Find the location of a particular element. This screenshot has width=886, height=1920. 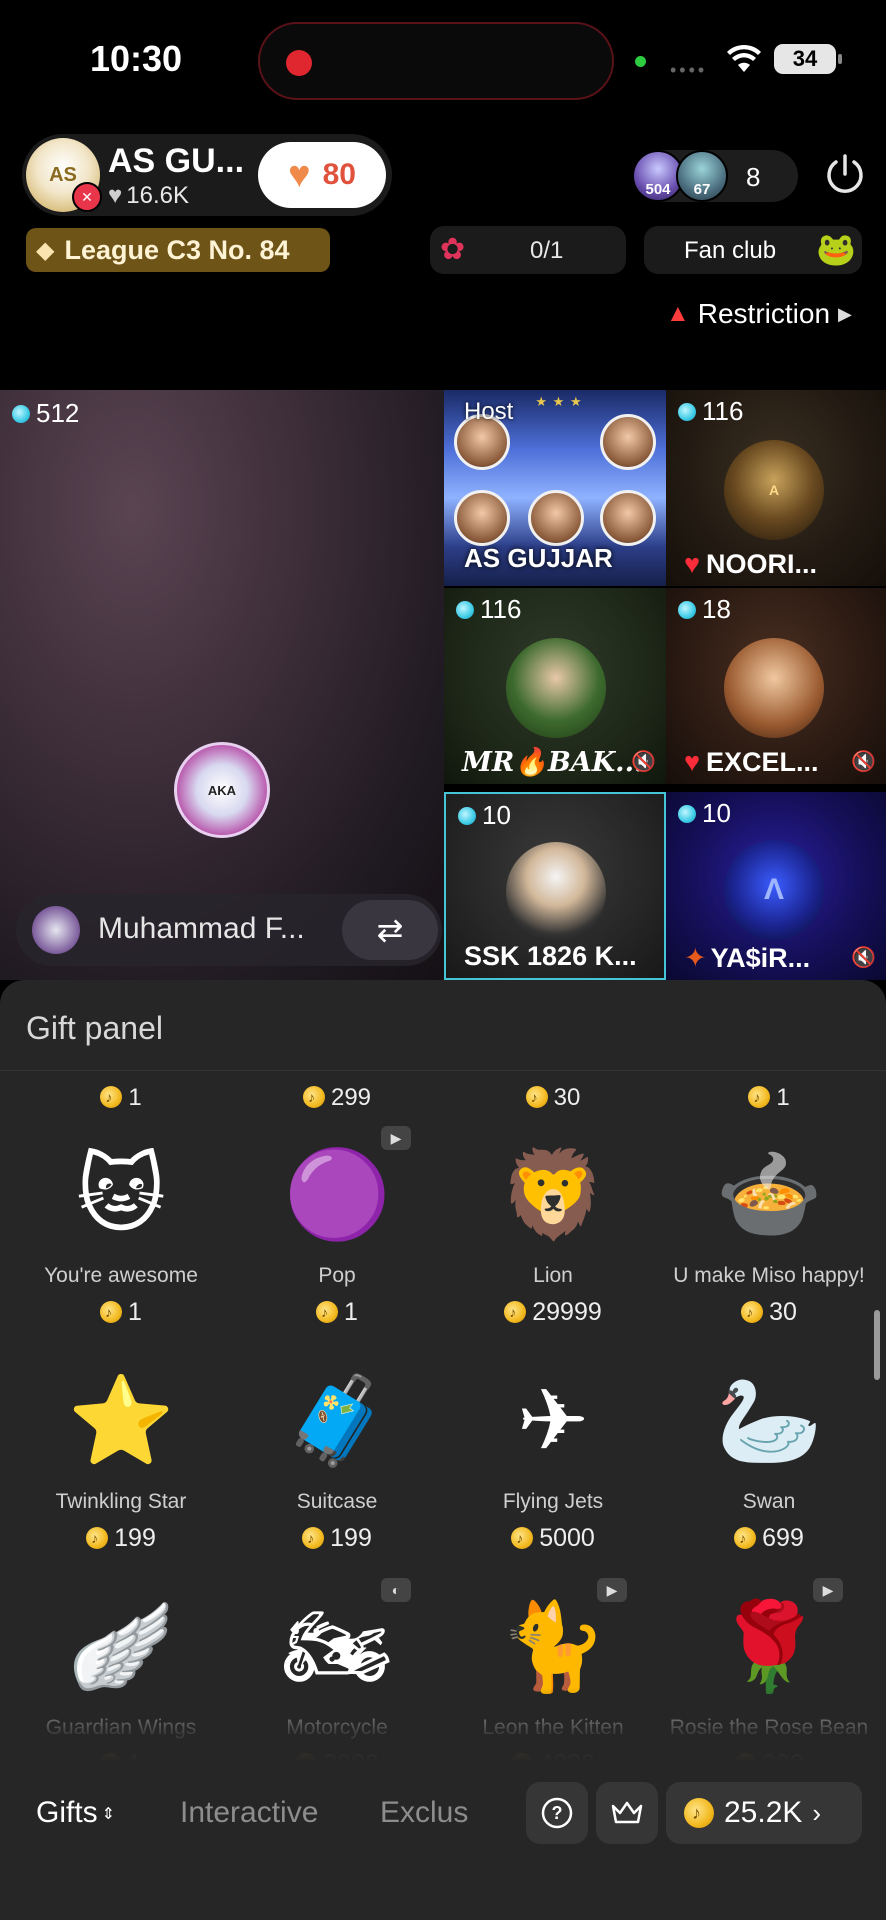

guest-tile: 10 Λ ✦ YA$iR... 🔇 is located at coordinates (776, 886).